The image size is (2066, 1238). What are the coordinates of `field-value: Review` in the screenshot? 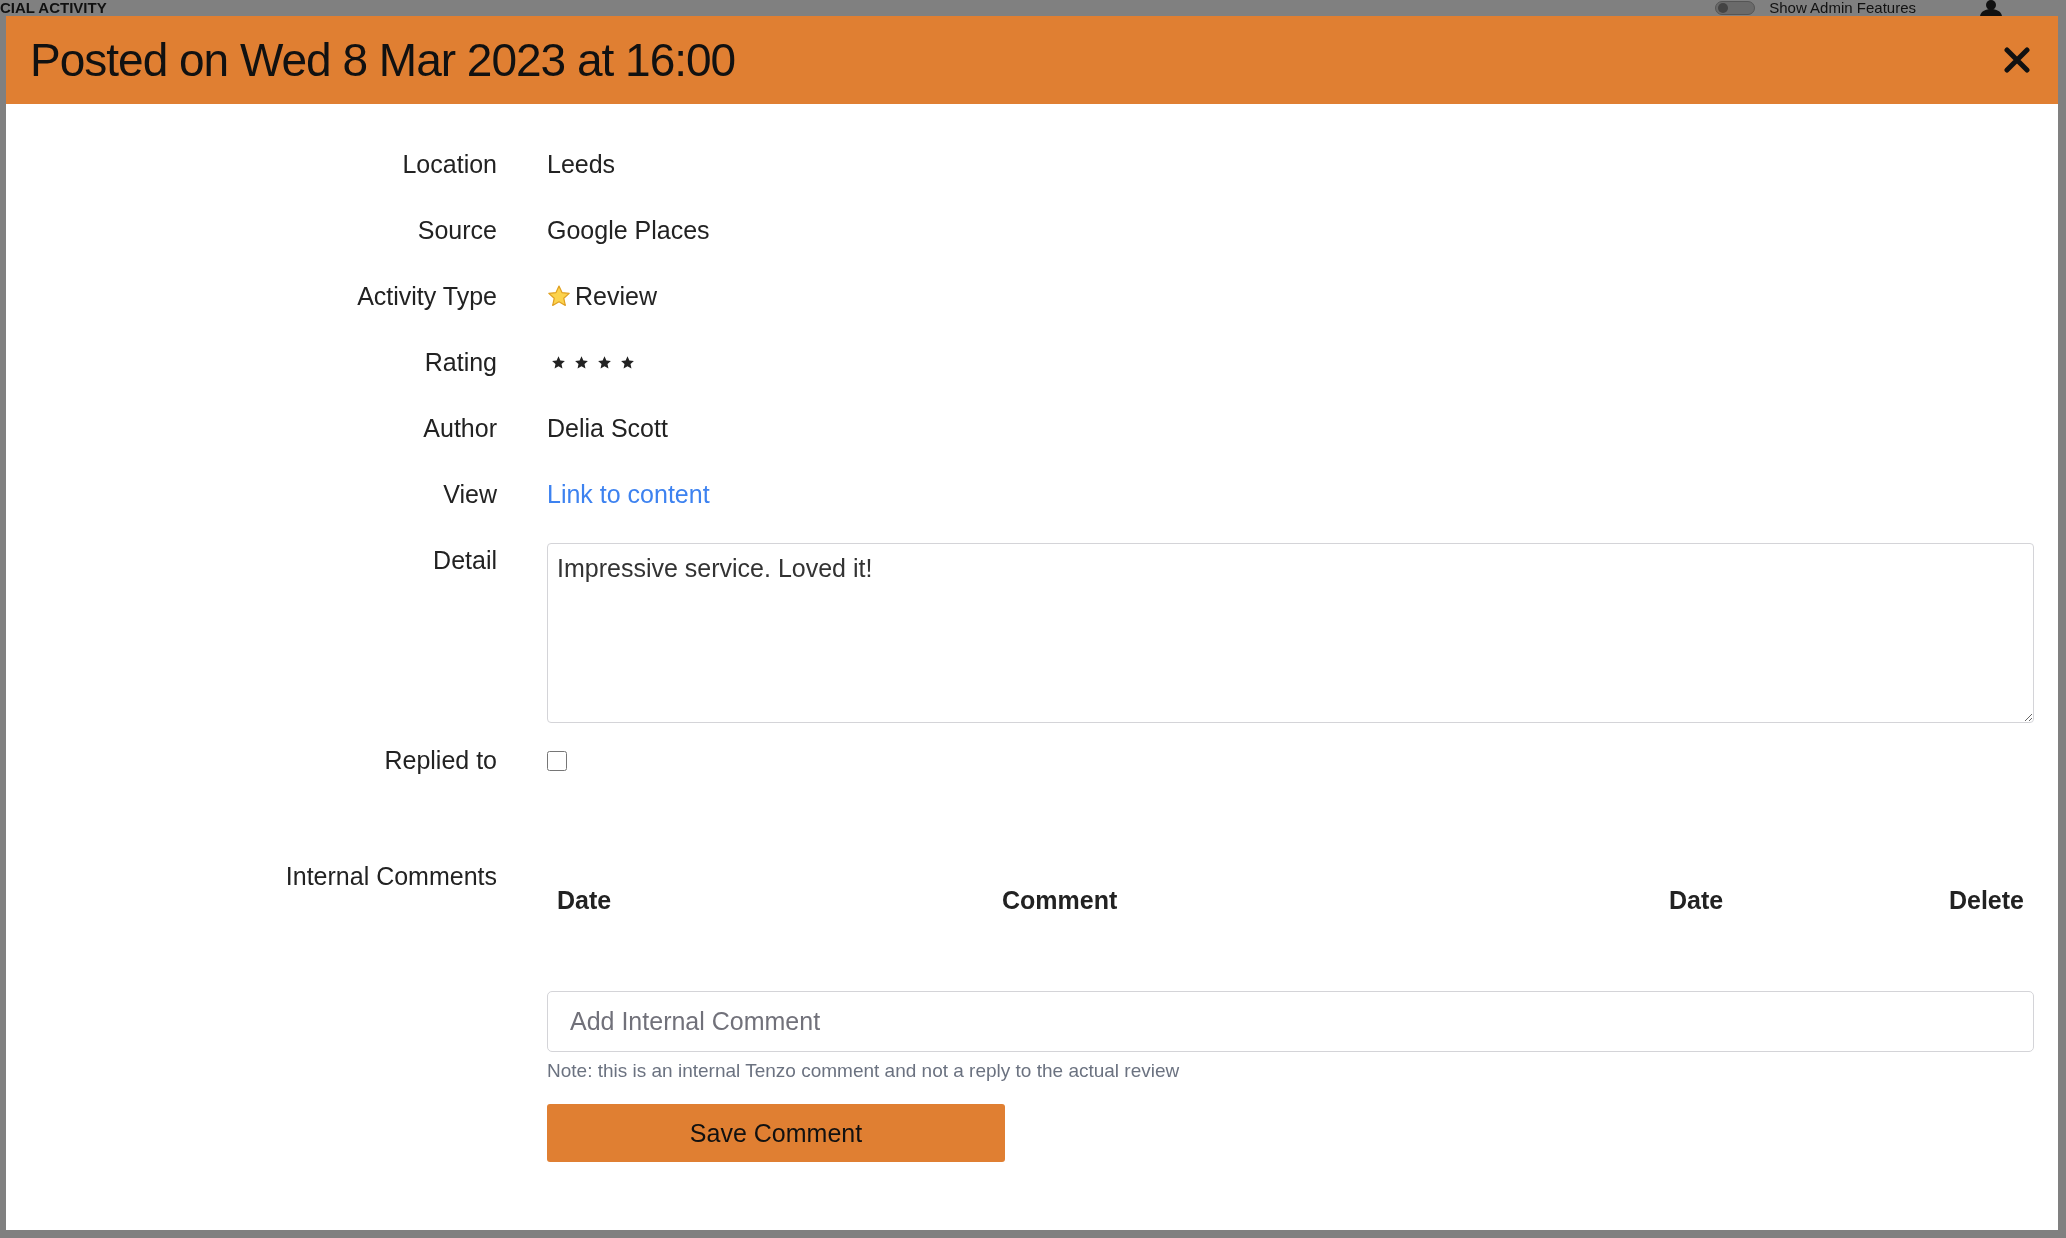 It's located at (616, 296).